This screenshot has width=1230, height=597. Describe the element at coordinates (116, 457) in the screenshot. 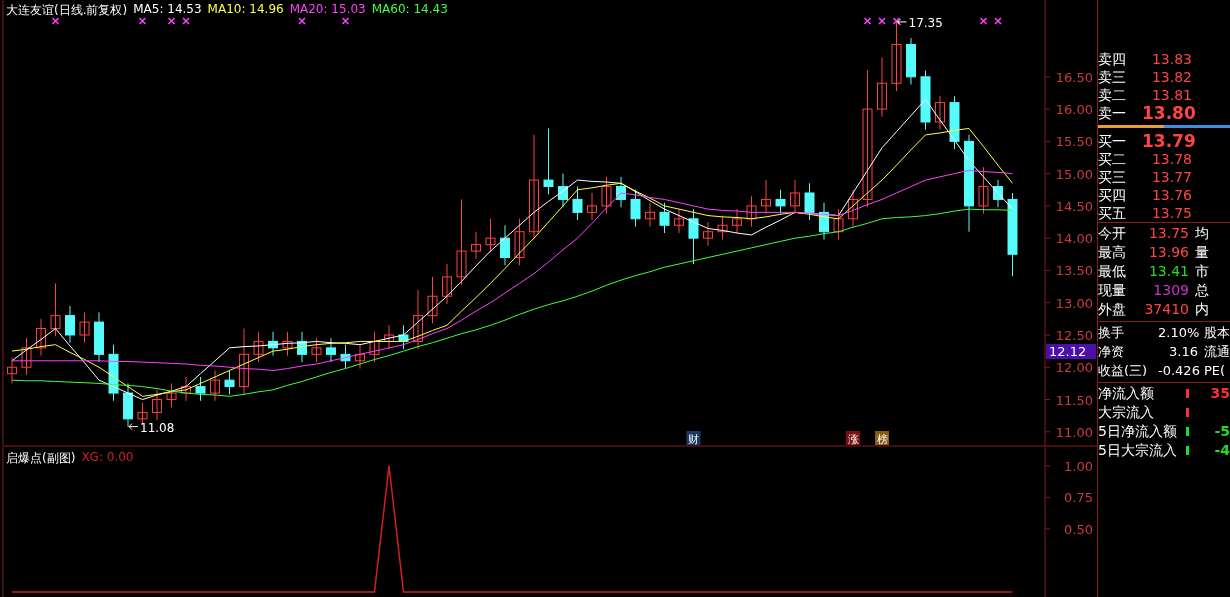

I see `legend-value: : 0.00` at that location.